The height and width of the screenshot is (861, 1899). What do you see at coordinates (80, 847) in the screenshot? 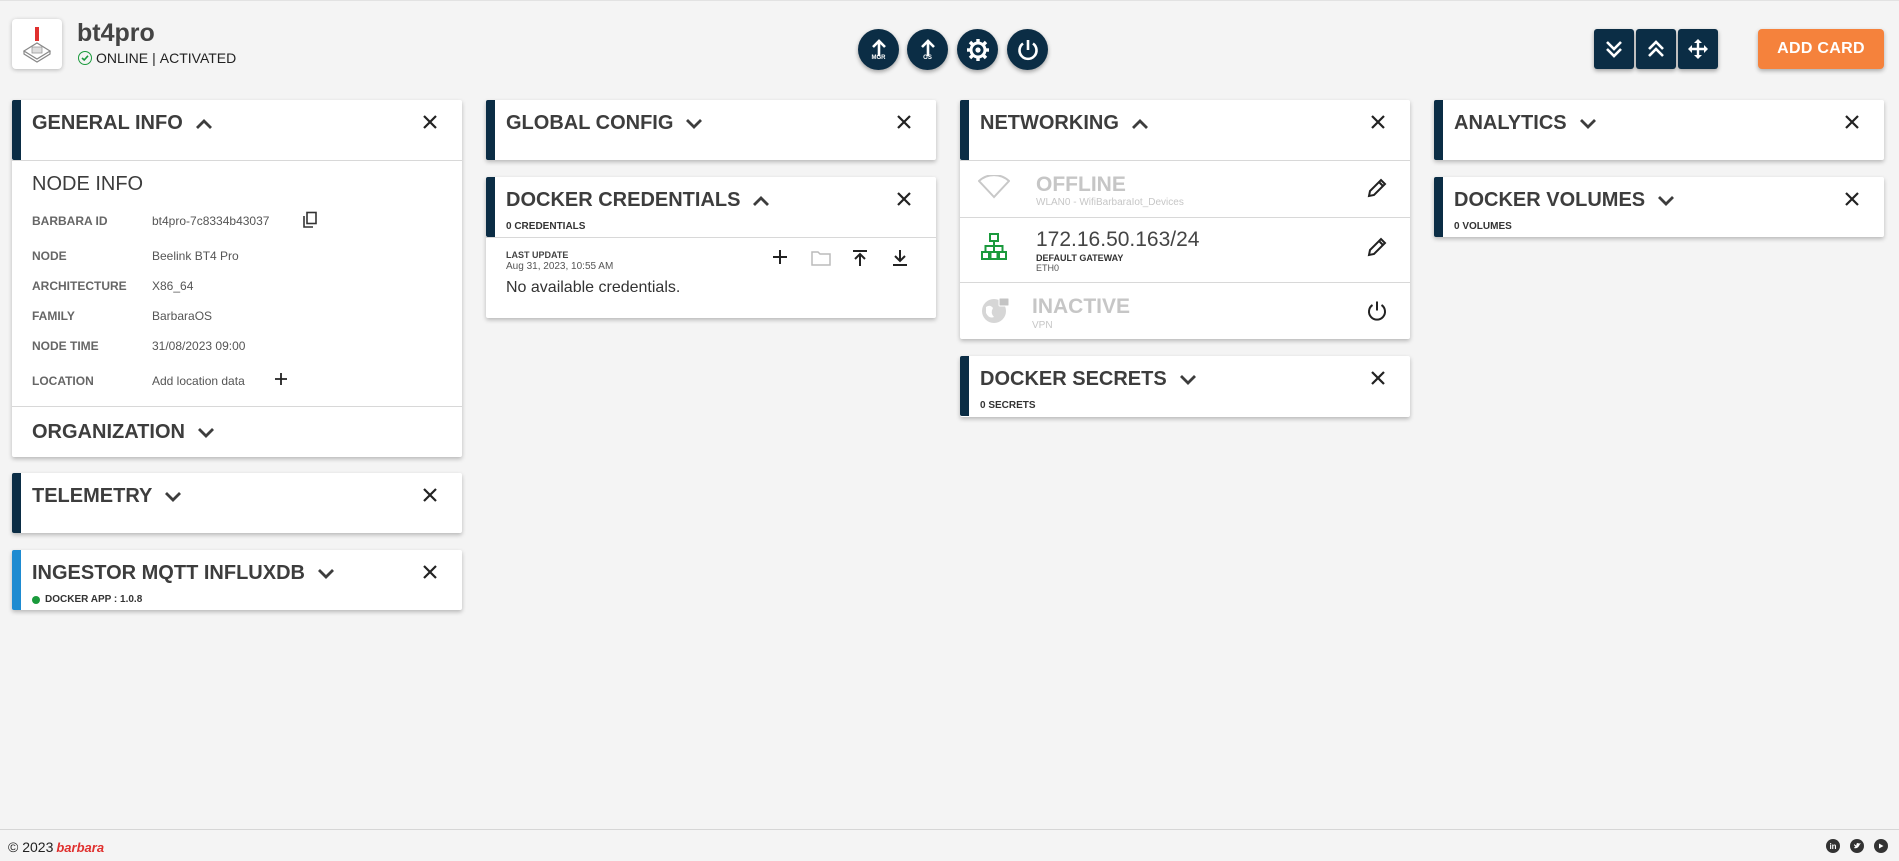
I see `barbara-brand-logo: barbara` at bounding box center [80, 847].